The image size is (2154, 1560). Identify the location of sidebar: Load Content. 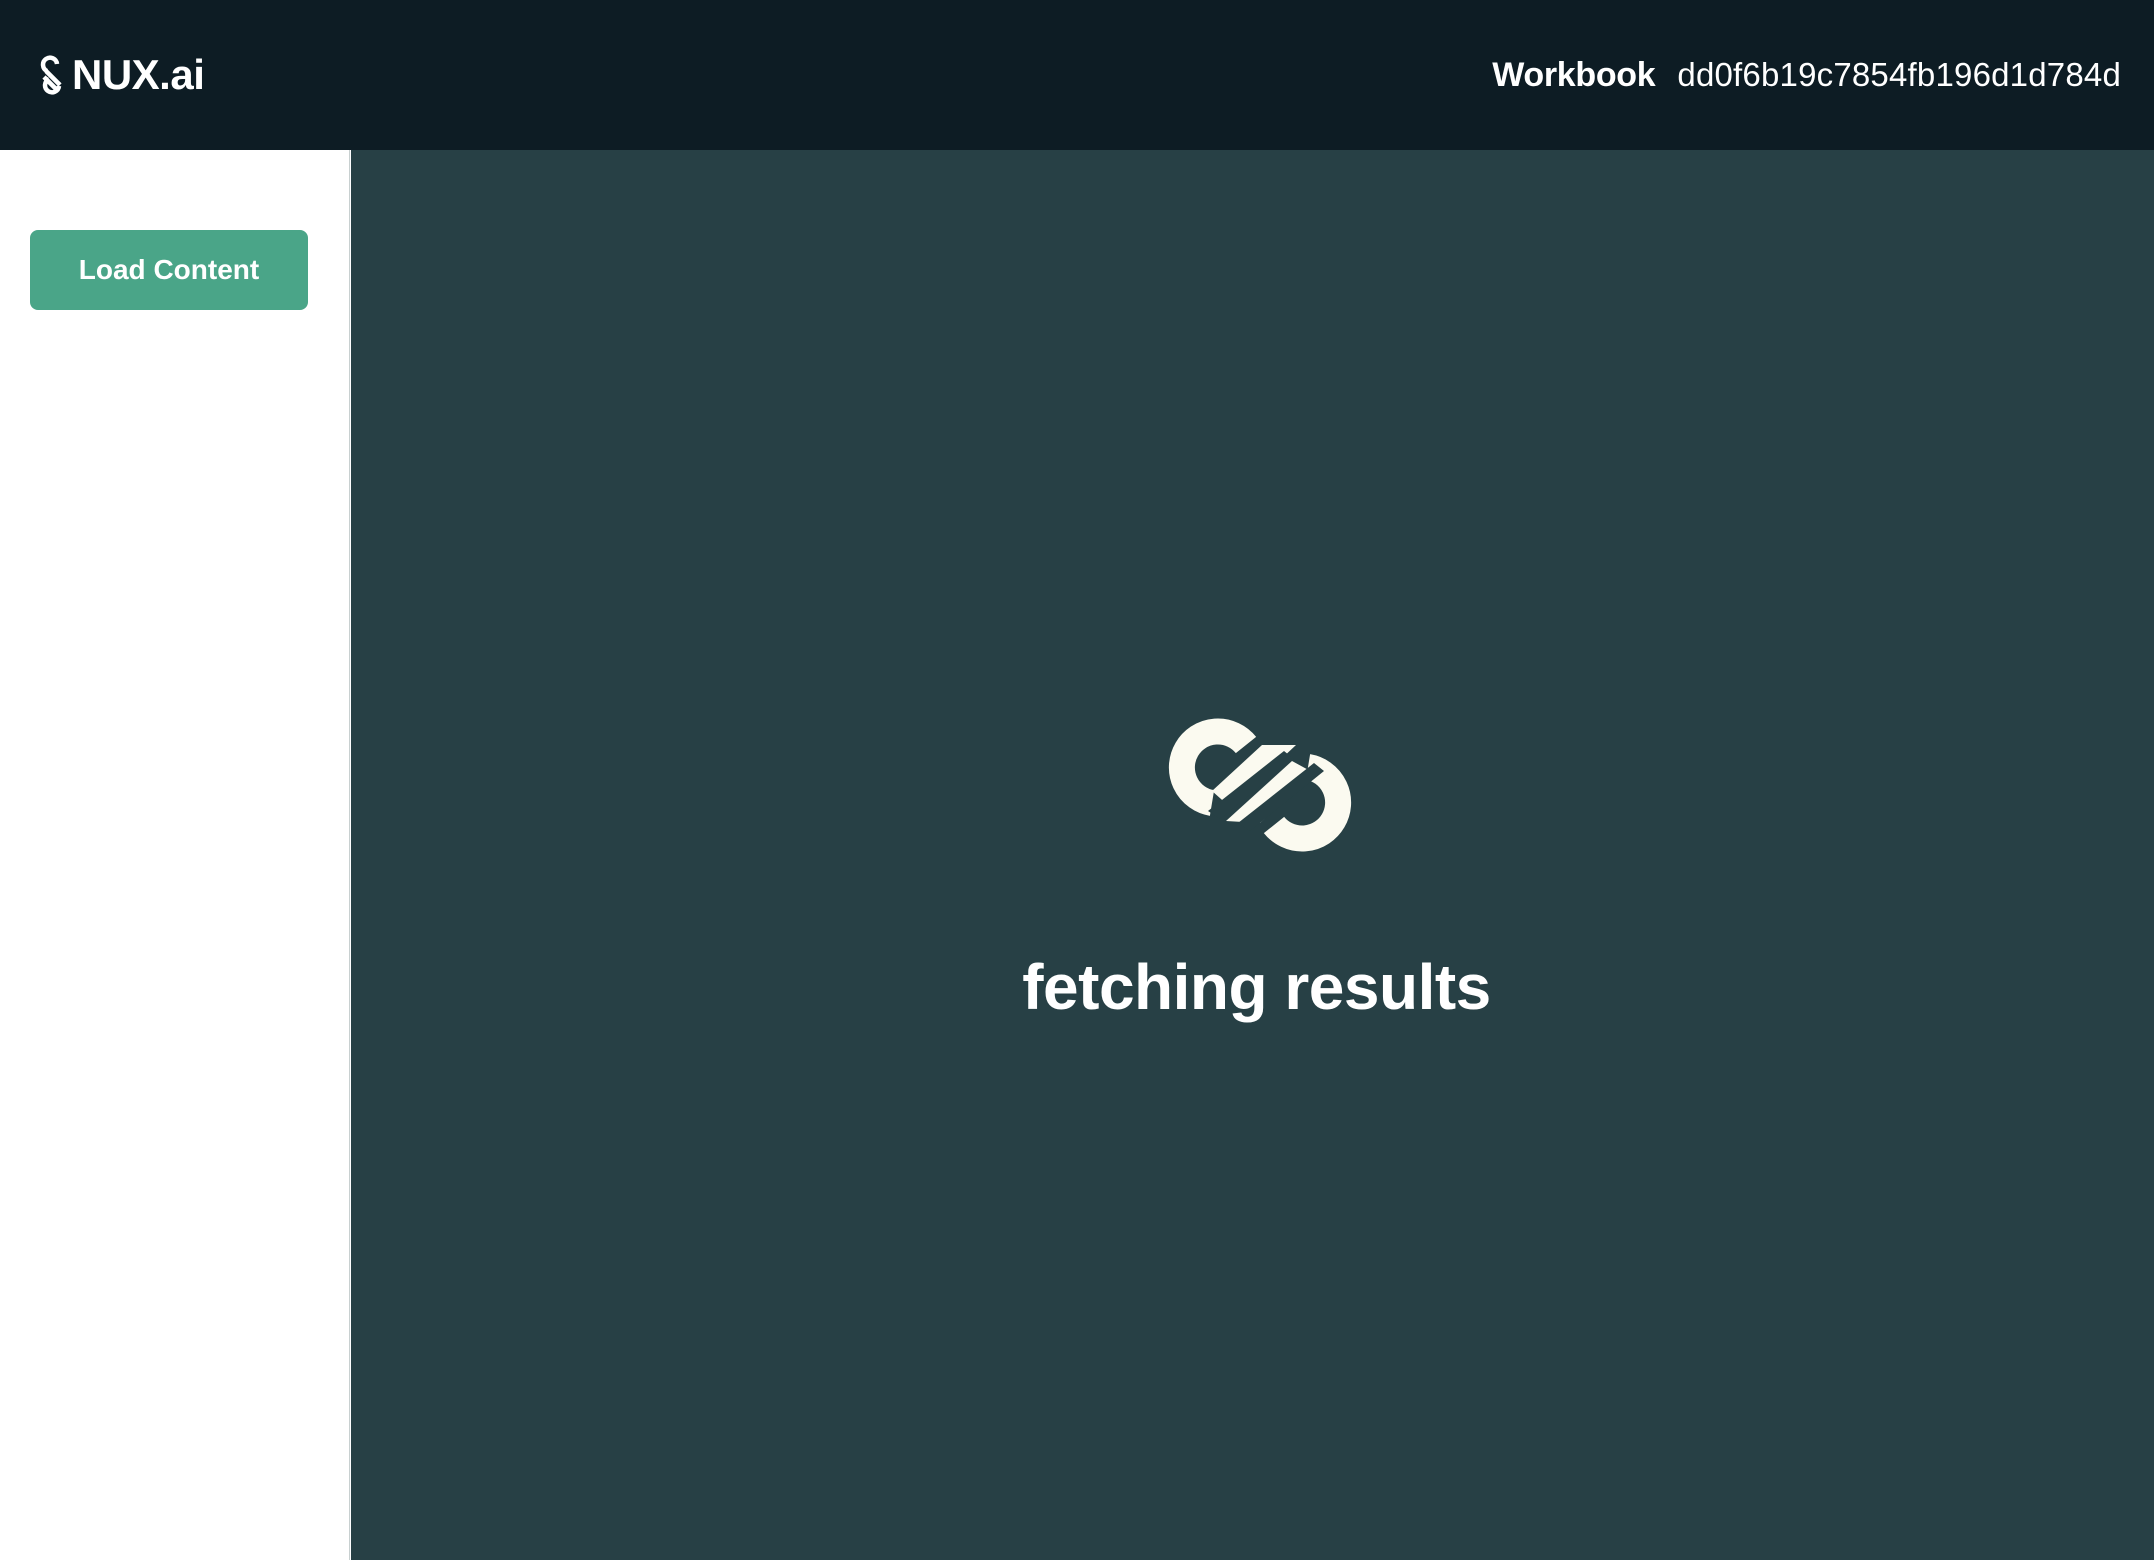
(175, 855).